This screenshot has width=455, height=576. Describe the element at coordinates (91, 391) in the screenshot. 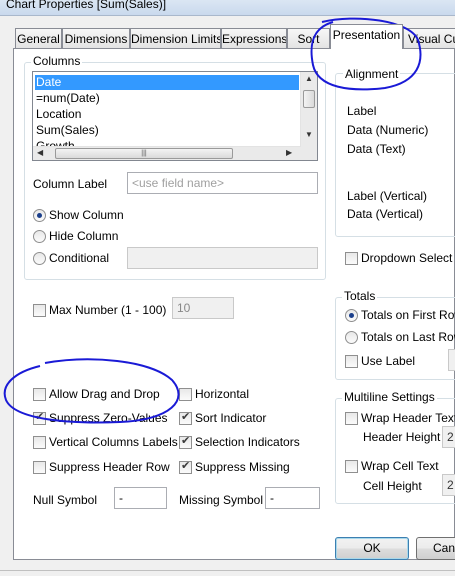

I see `annotation-circle-drag-drop` at that location.